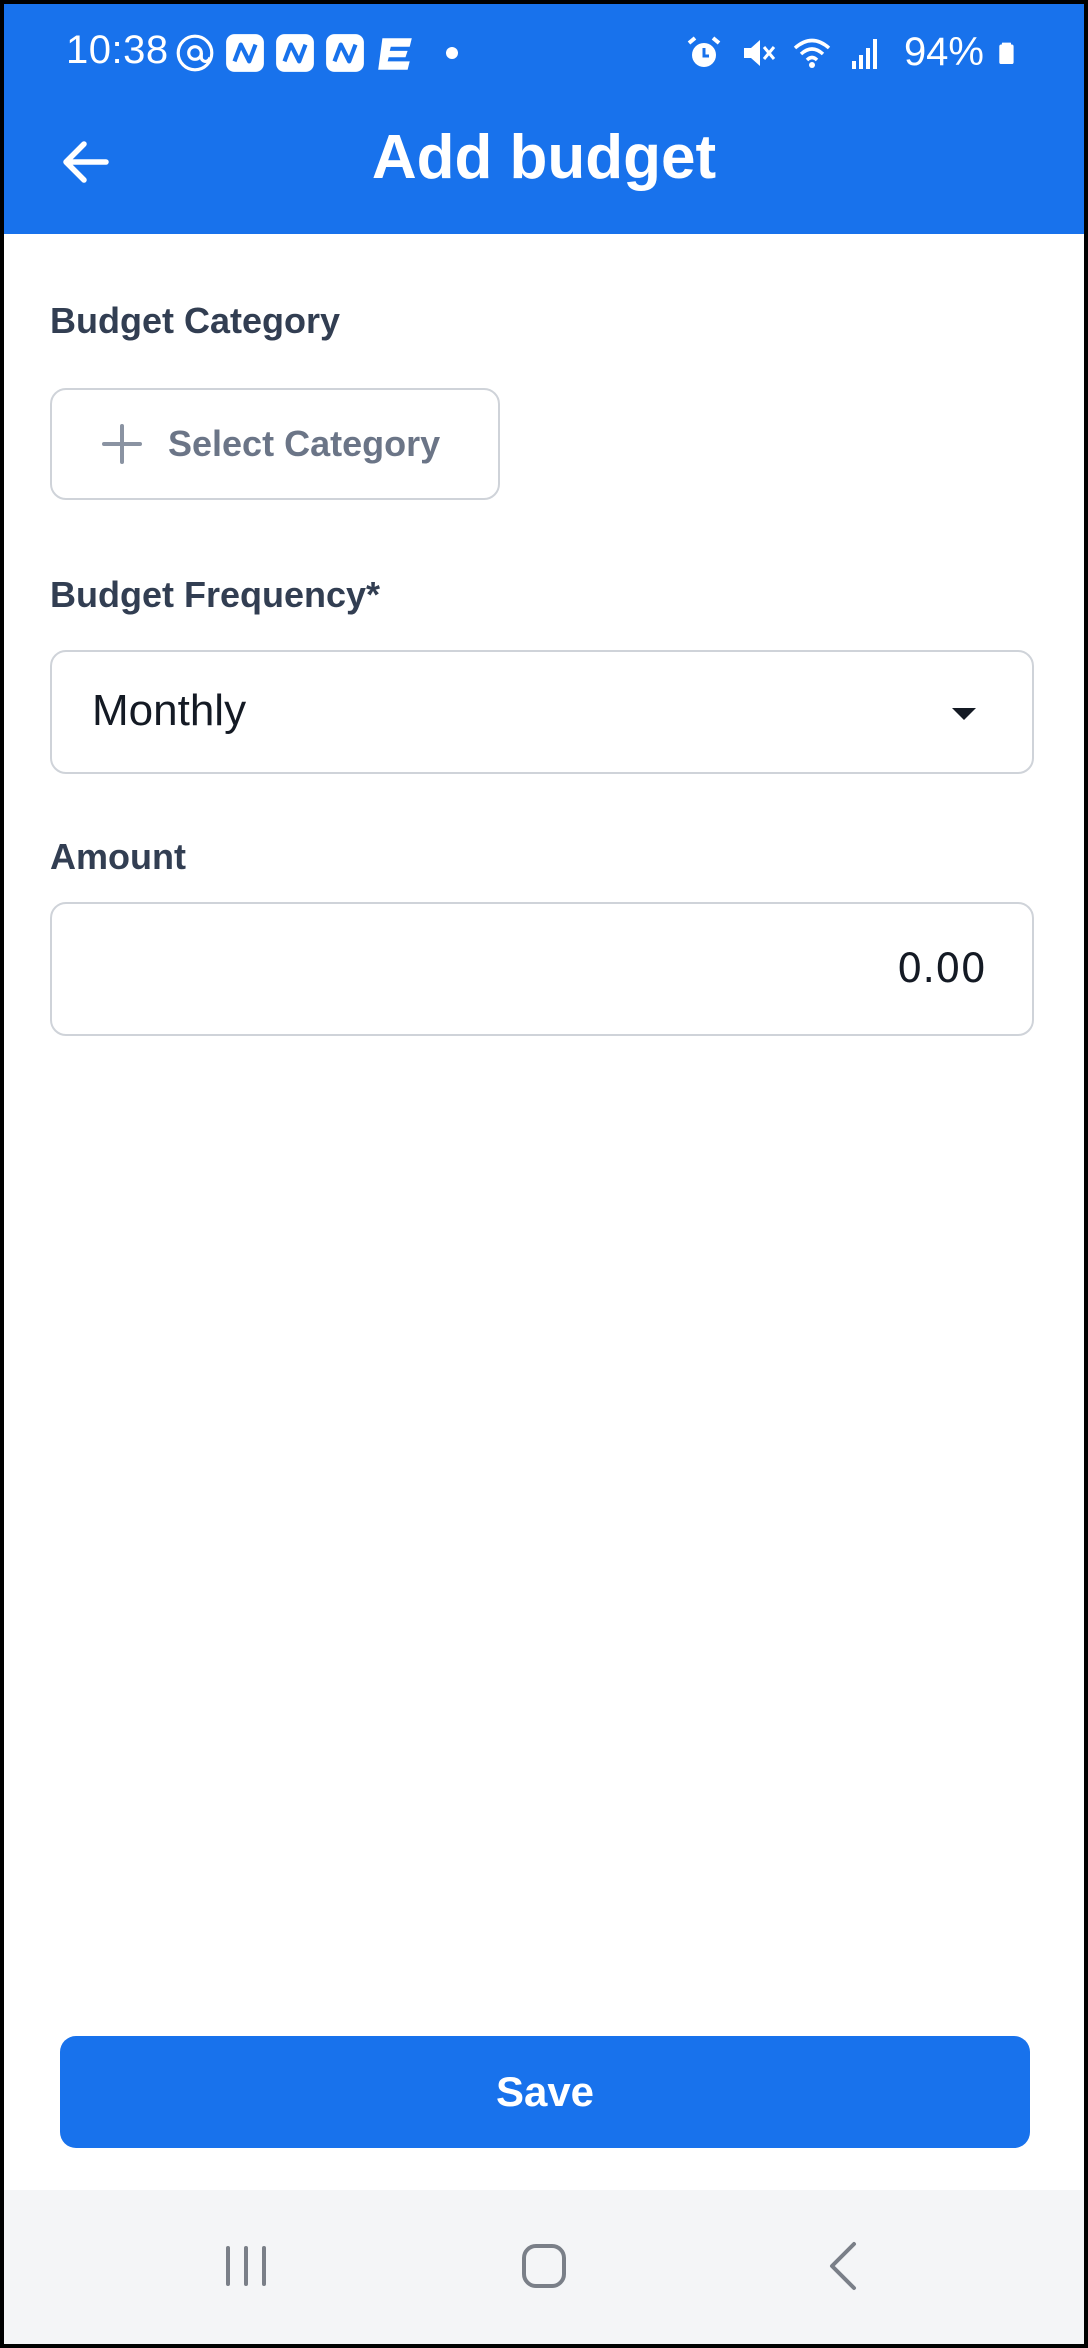 Image resolution: width=1088 pixels, height=2348 pixels. What do you see at coordinates (844, 2266) in the screenshot?
I see `back-nav-icon` at bounding box center [844, 2266].